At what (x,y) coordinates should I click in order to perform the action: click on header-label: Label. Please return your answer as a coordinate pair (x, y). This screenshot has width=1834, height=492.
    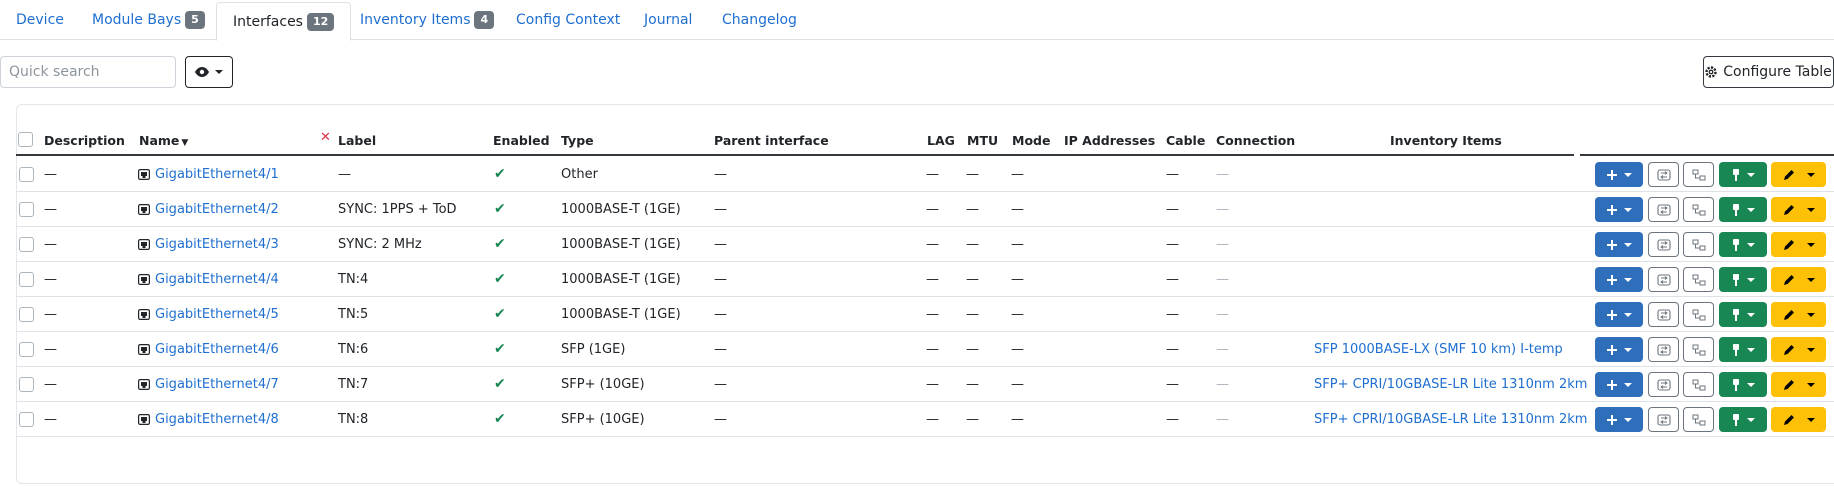
    Looking at the image, I should click on (357, 140).